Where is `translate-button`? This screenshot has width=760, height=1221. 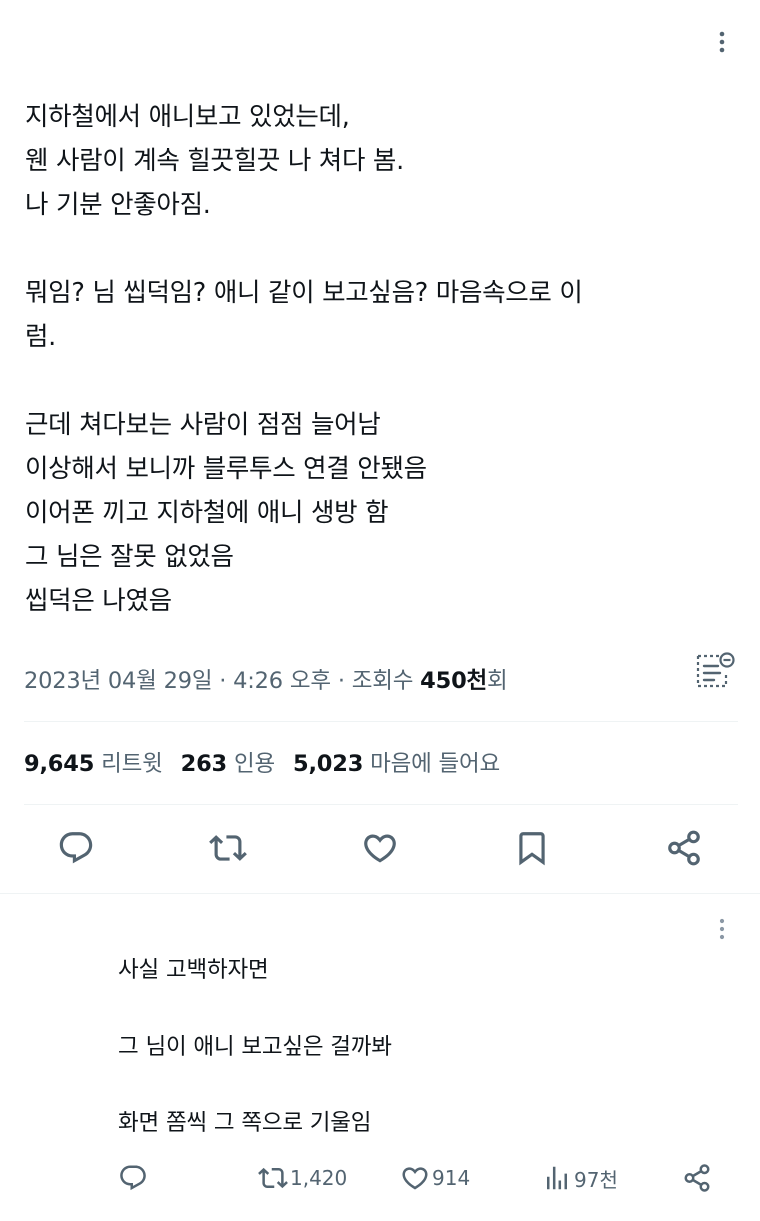
translate-button is located at coordinates (715, 672).